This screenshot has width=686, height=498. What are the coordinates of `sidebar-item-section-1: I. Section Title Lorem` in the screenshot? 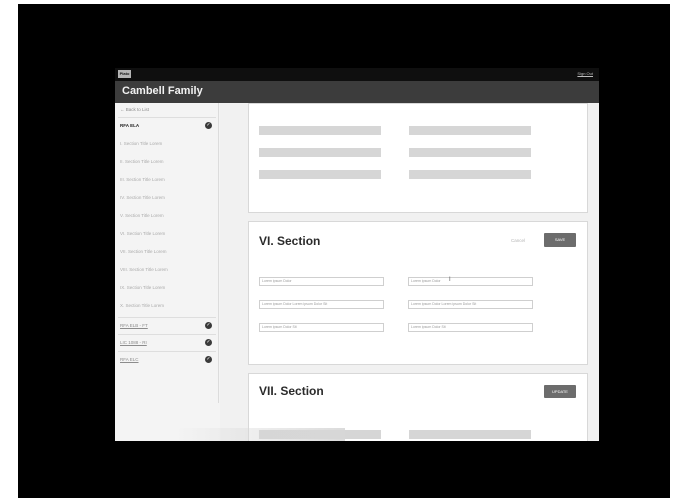 It's located at (141, 143).